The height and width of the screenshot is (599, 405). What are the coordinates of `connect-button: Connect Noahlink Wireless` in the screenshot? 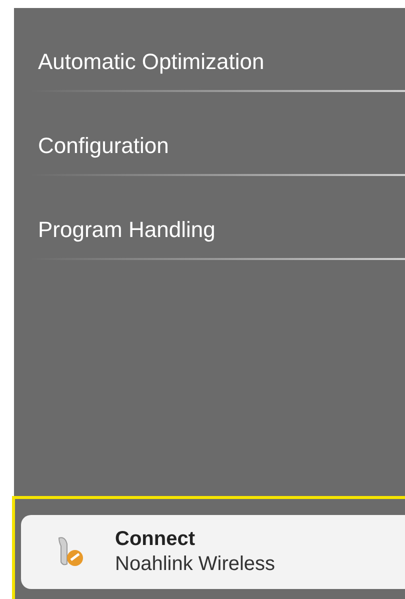 It's located at (213, 552).